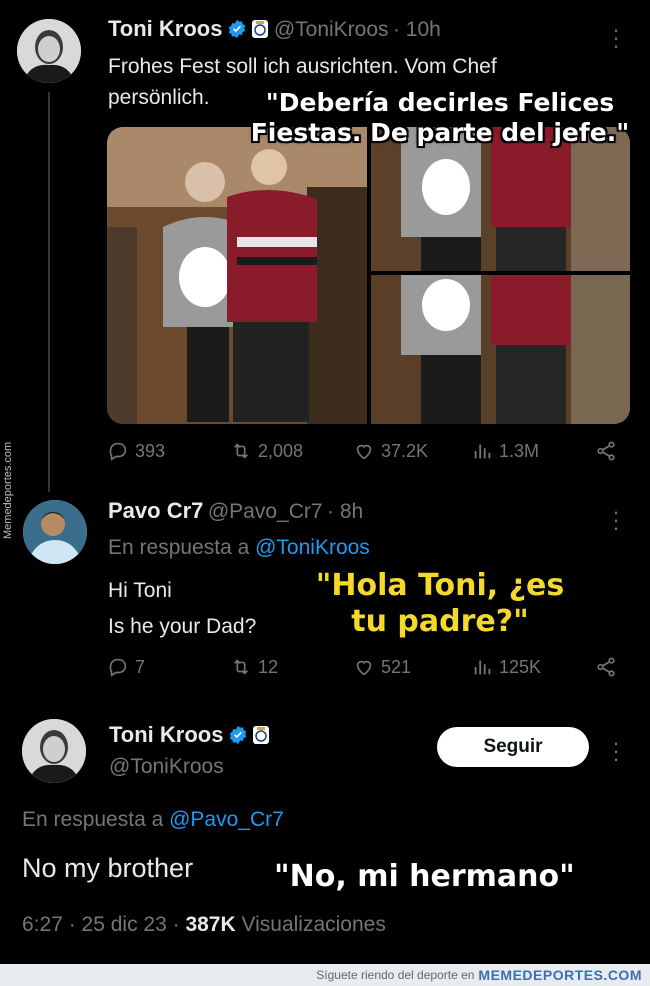  I want to click on tweet-photo-top-right, so click(500, 199).